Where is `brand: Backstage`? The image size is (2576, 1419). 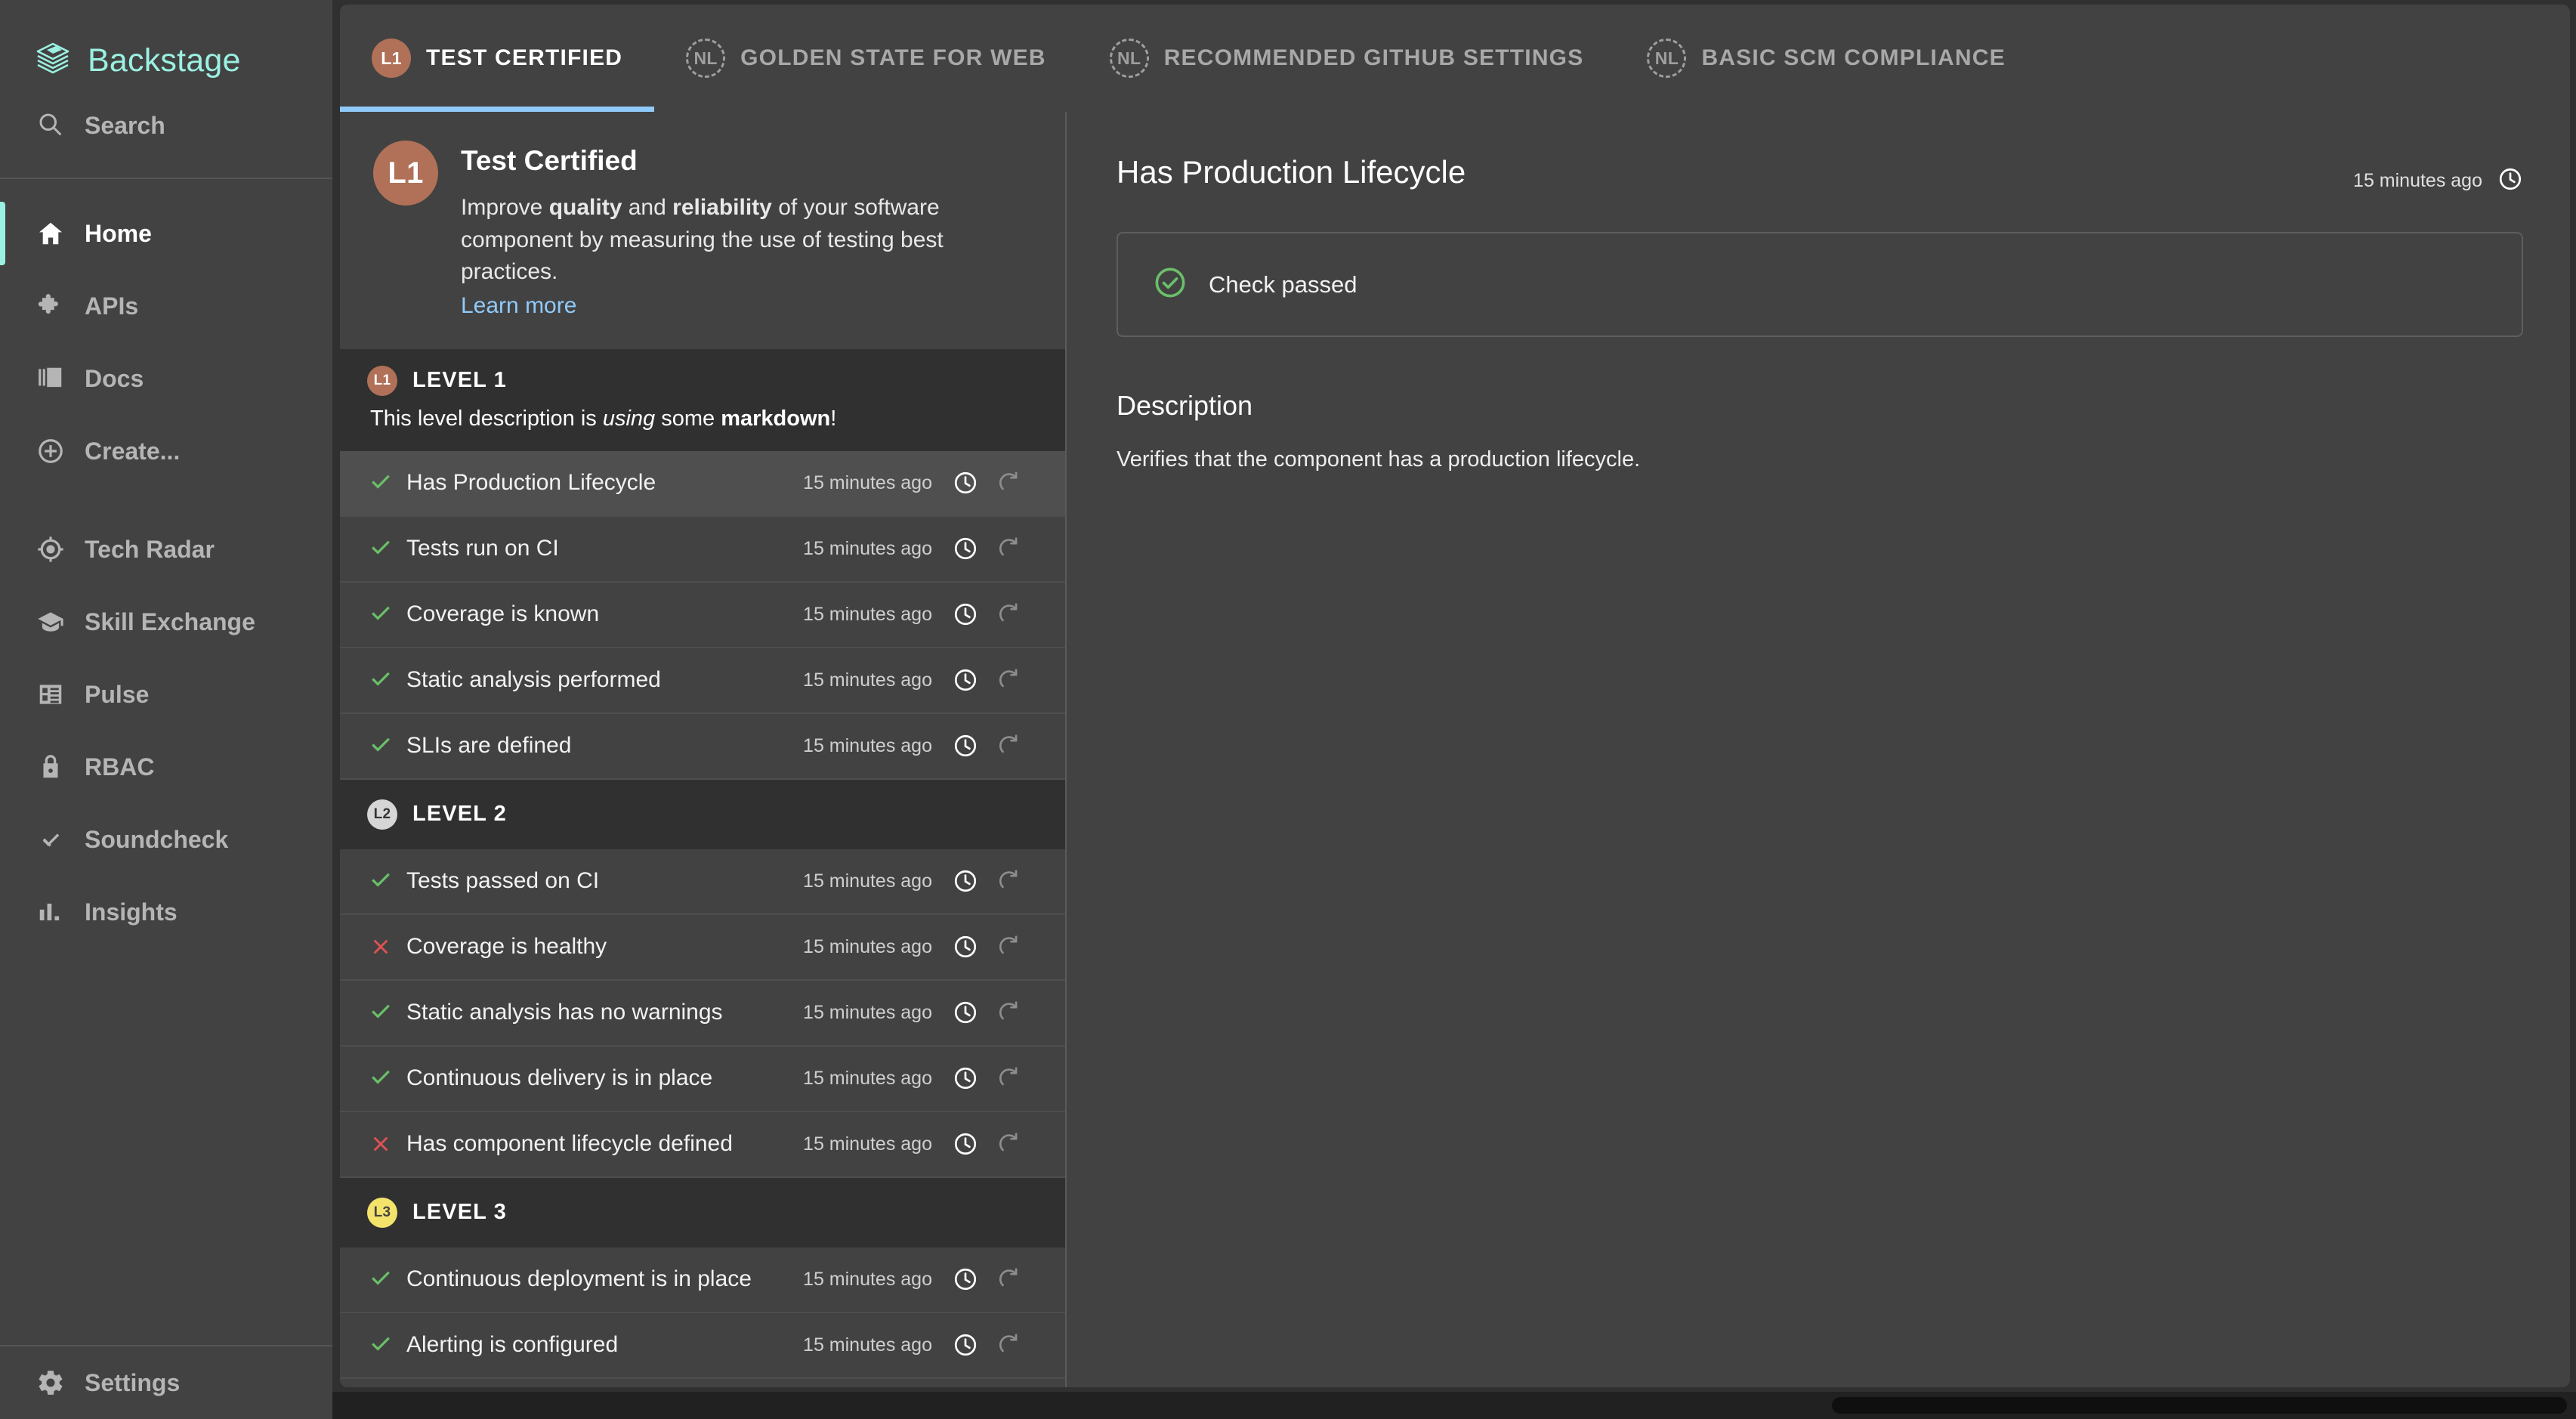
brand: Backstage is located at coordinates (166, 61).